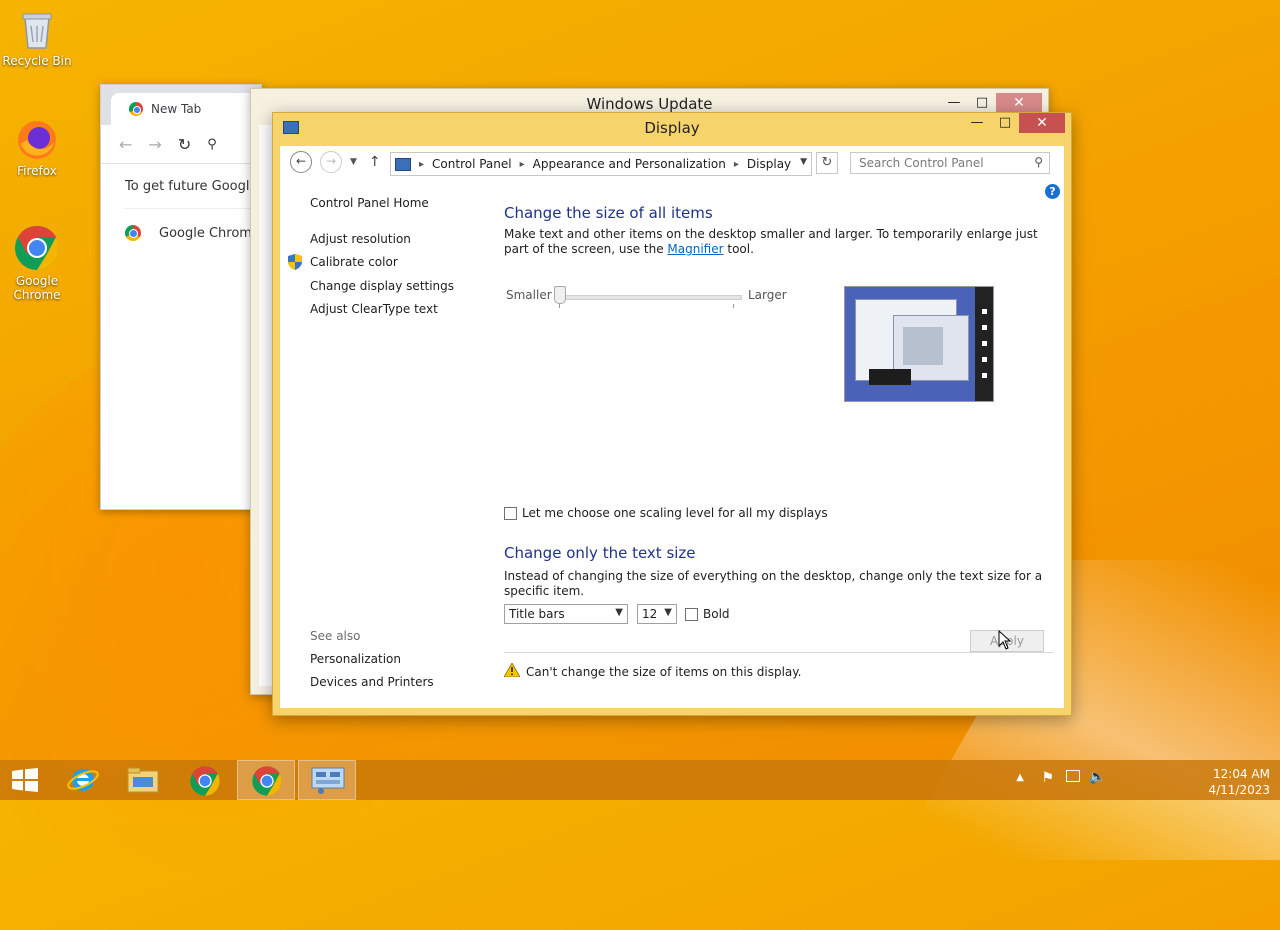 This screenshot has width=1280, height=930. What do you see at coordinates (295, 263) in the screenshot?
I see `shield-icon` at bounding box center [295, 263].